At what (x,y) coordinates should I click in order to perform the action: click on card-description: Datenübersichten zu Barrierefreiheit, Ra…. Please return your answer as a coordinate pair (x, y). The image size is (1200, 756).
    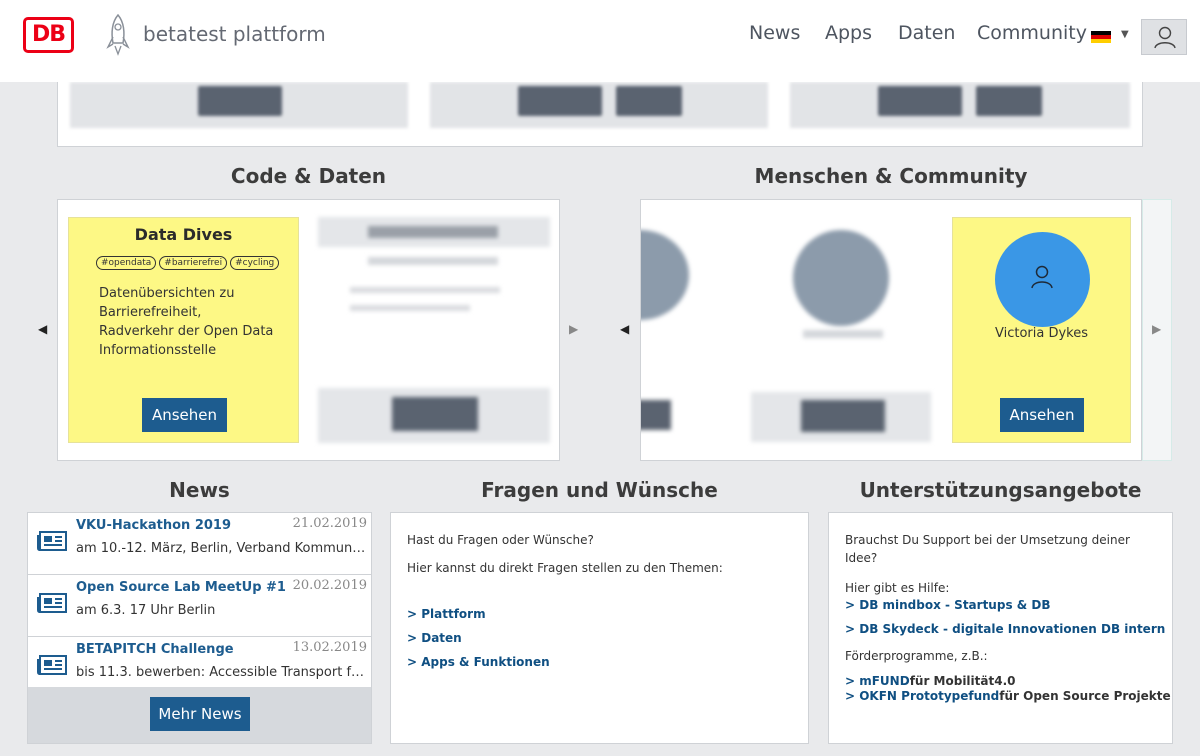
    Looking at the image, I should click on (186, 322).